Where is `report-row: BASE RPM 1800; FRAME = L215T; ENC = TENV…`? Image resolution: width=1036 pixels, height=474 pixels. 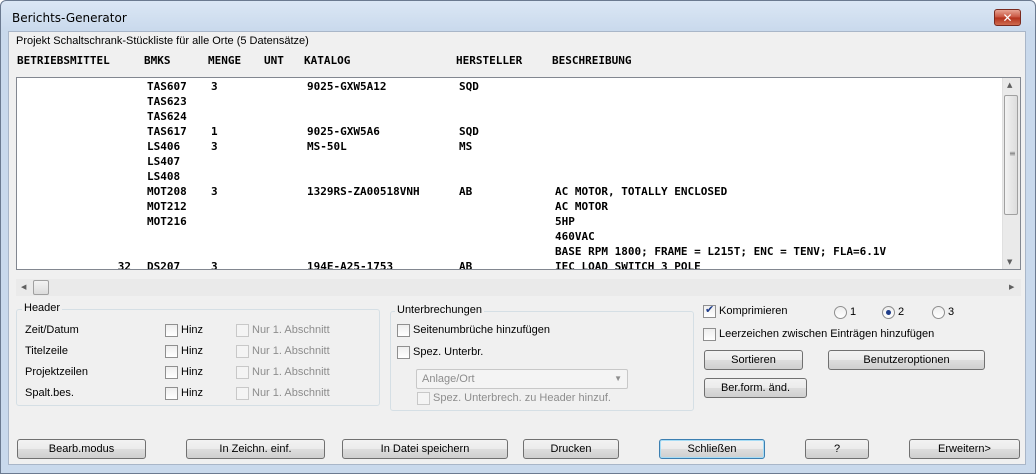
report-row: BASE RPM 1800; FRAME = L215T; ENC = TENV… is located at coordinates (511, 252).